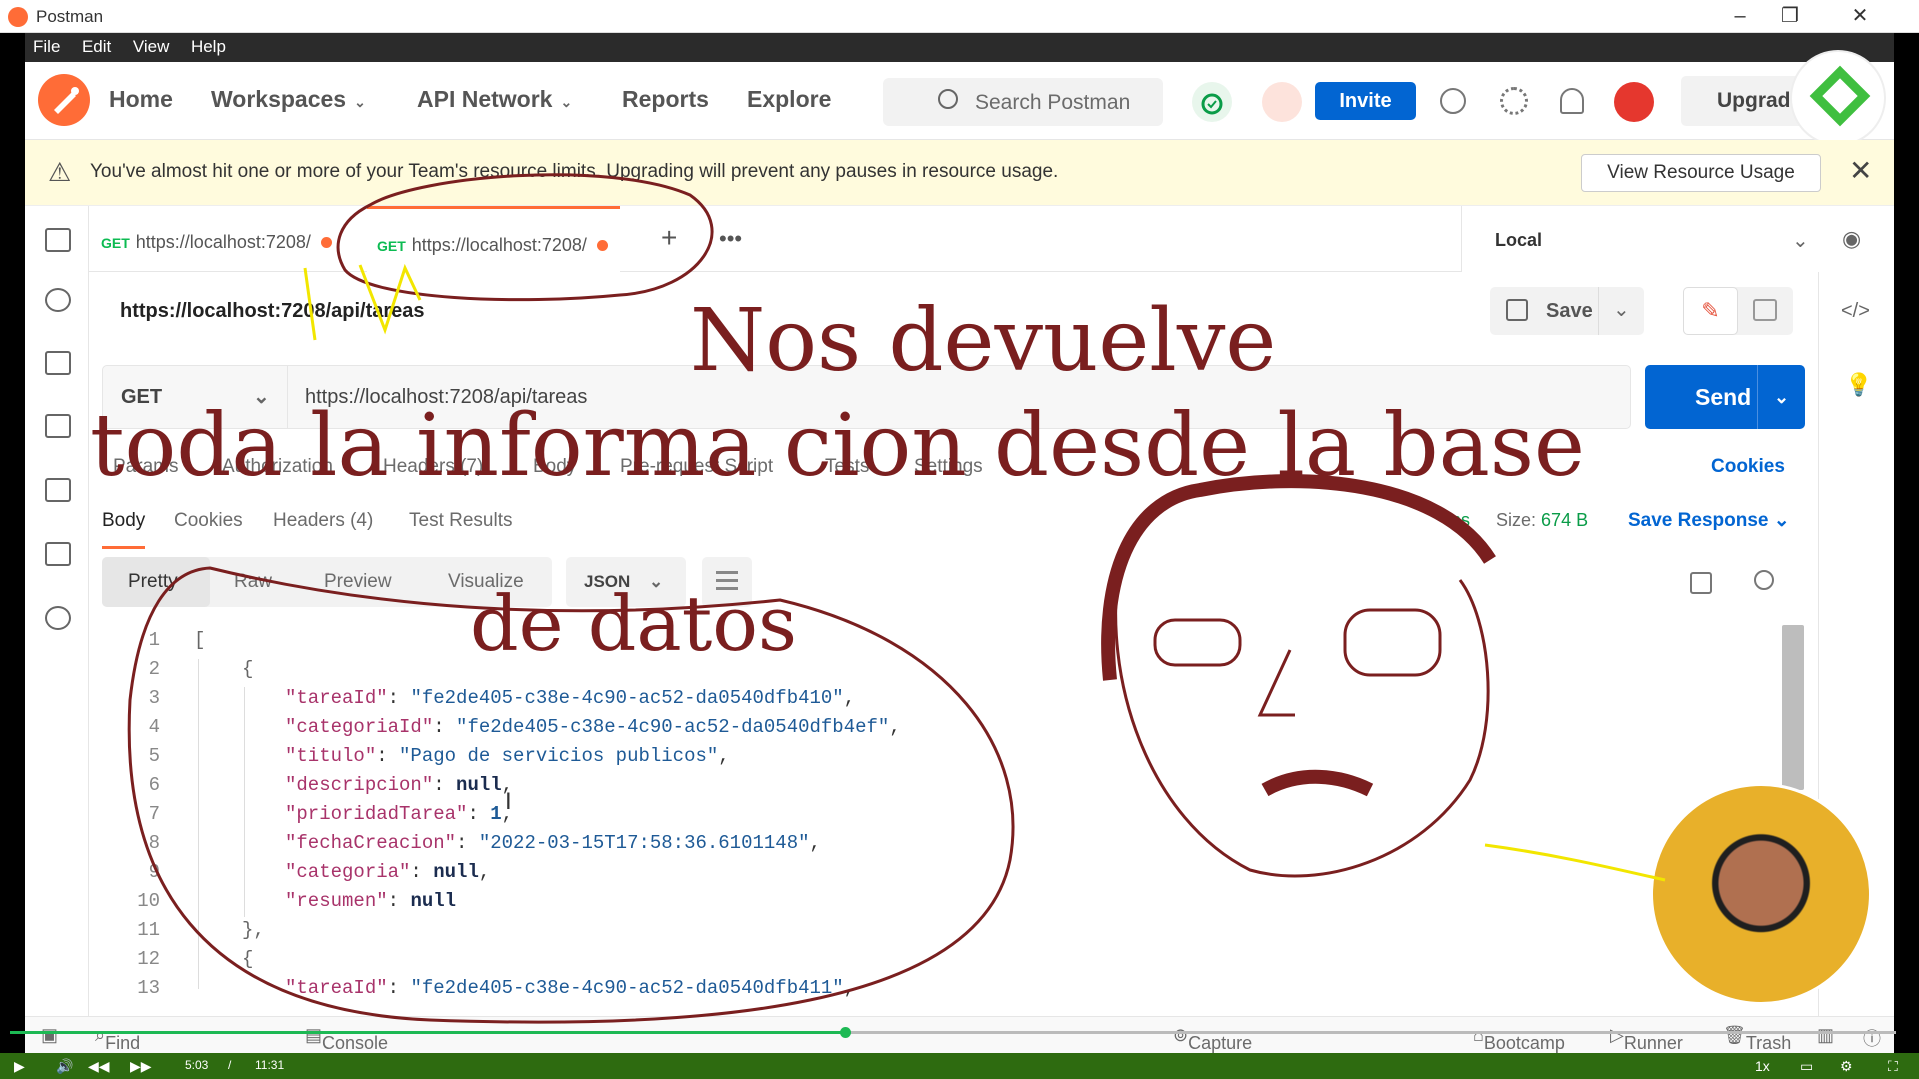 The width and height of the screenshot is (1919, 1079). What do you see at coordinates (96, 45) in the screenshot?
I see `menu-edit: Edit` at bounding box center [96, 45].